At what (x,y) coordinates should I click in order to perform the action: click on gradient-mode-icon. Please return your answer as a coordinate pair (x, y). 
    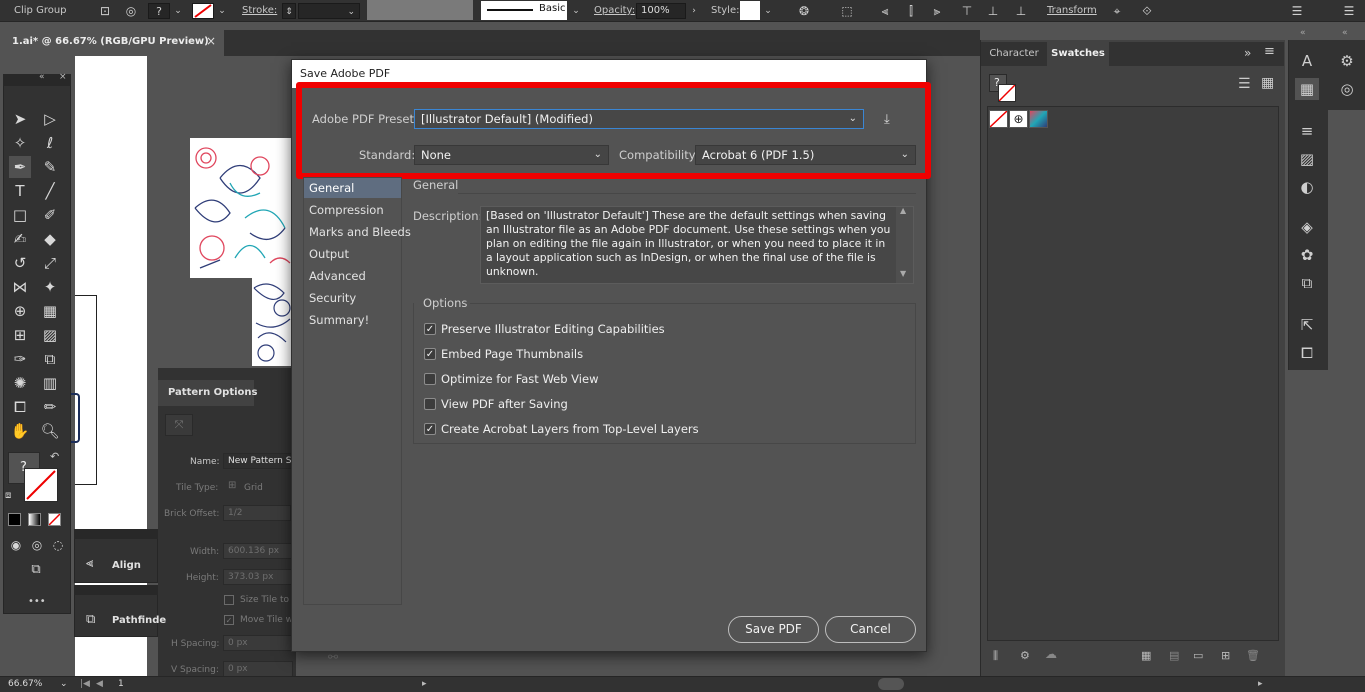
    Looking at the image, I should click on (34, 519).